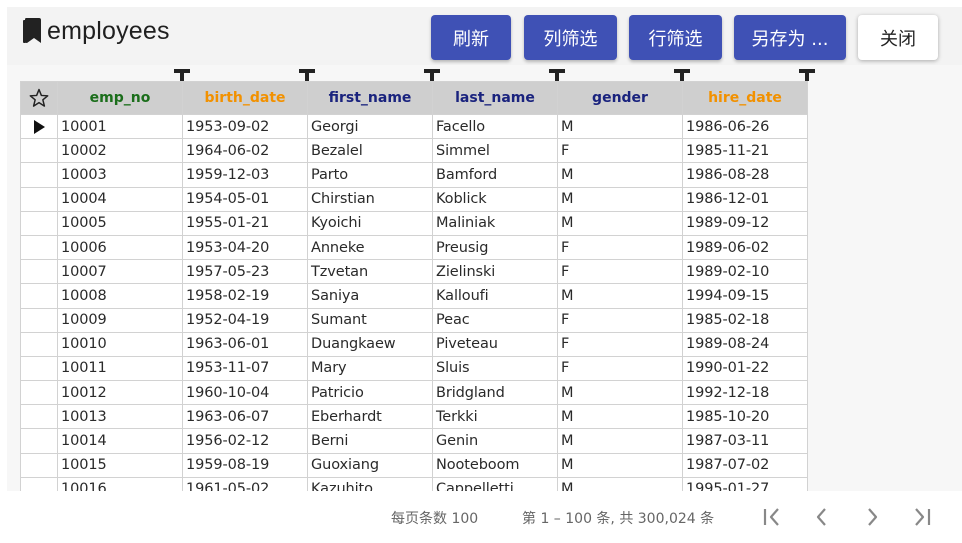 The width and height of the screenshot is (962, 543). What do you see at coordinates (120, 465) in the screenshot?
I see `cell-emp-no: 10015` at bounding box center [120, 465].